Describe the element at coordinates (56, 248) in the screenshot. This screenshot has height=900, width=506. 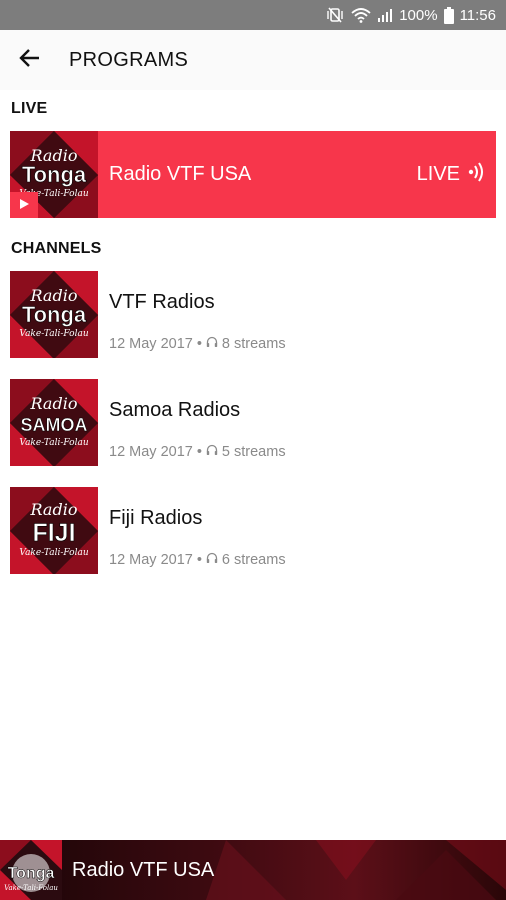
I see `channels-section-label: CHANNELS` at that location.